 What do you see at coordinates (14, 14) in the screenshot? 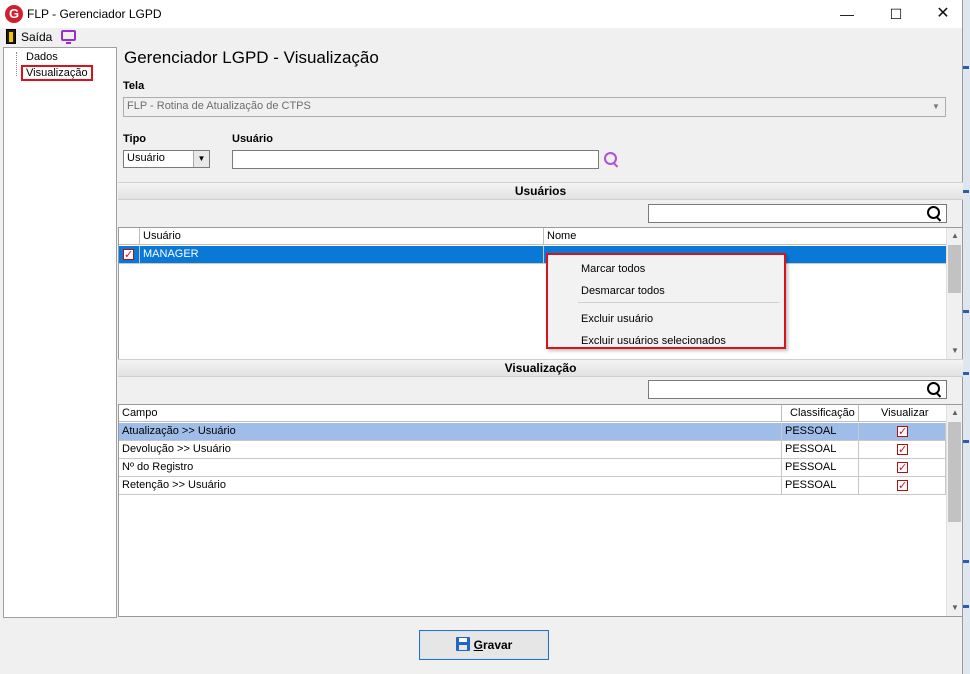
I see `app-logo-icon: G` at bounding box center [14, 14].